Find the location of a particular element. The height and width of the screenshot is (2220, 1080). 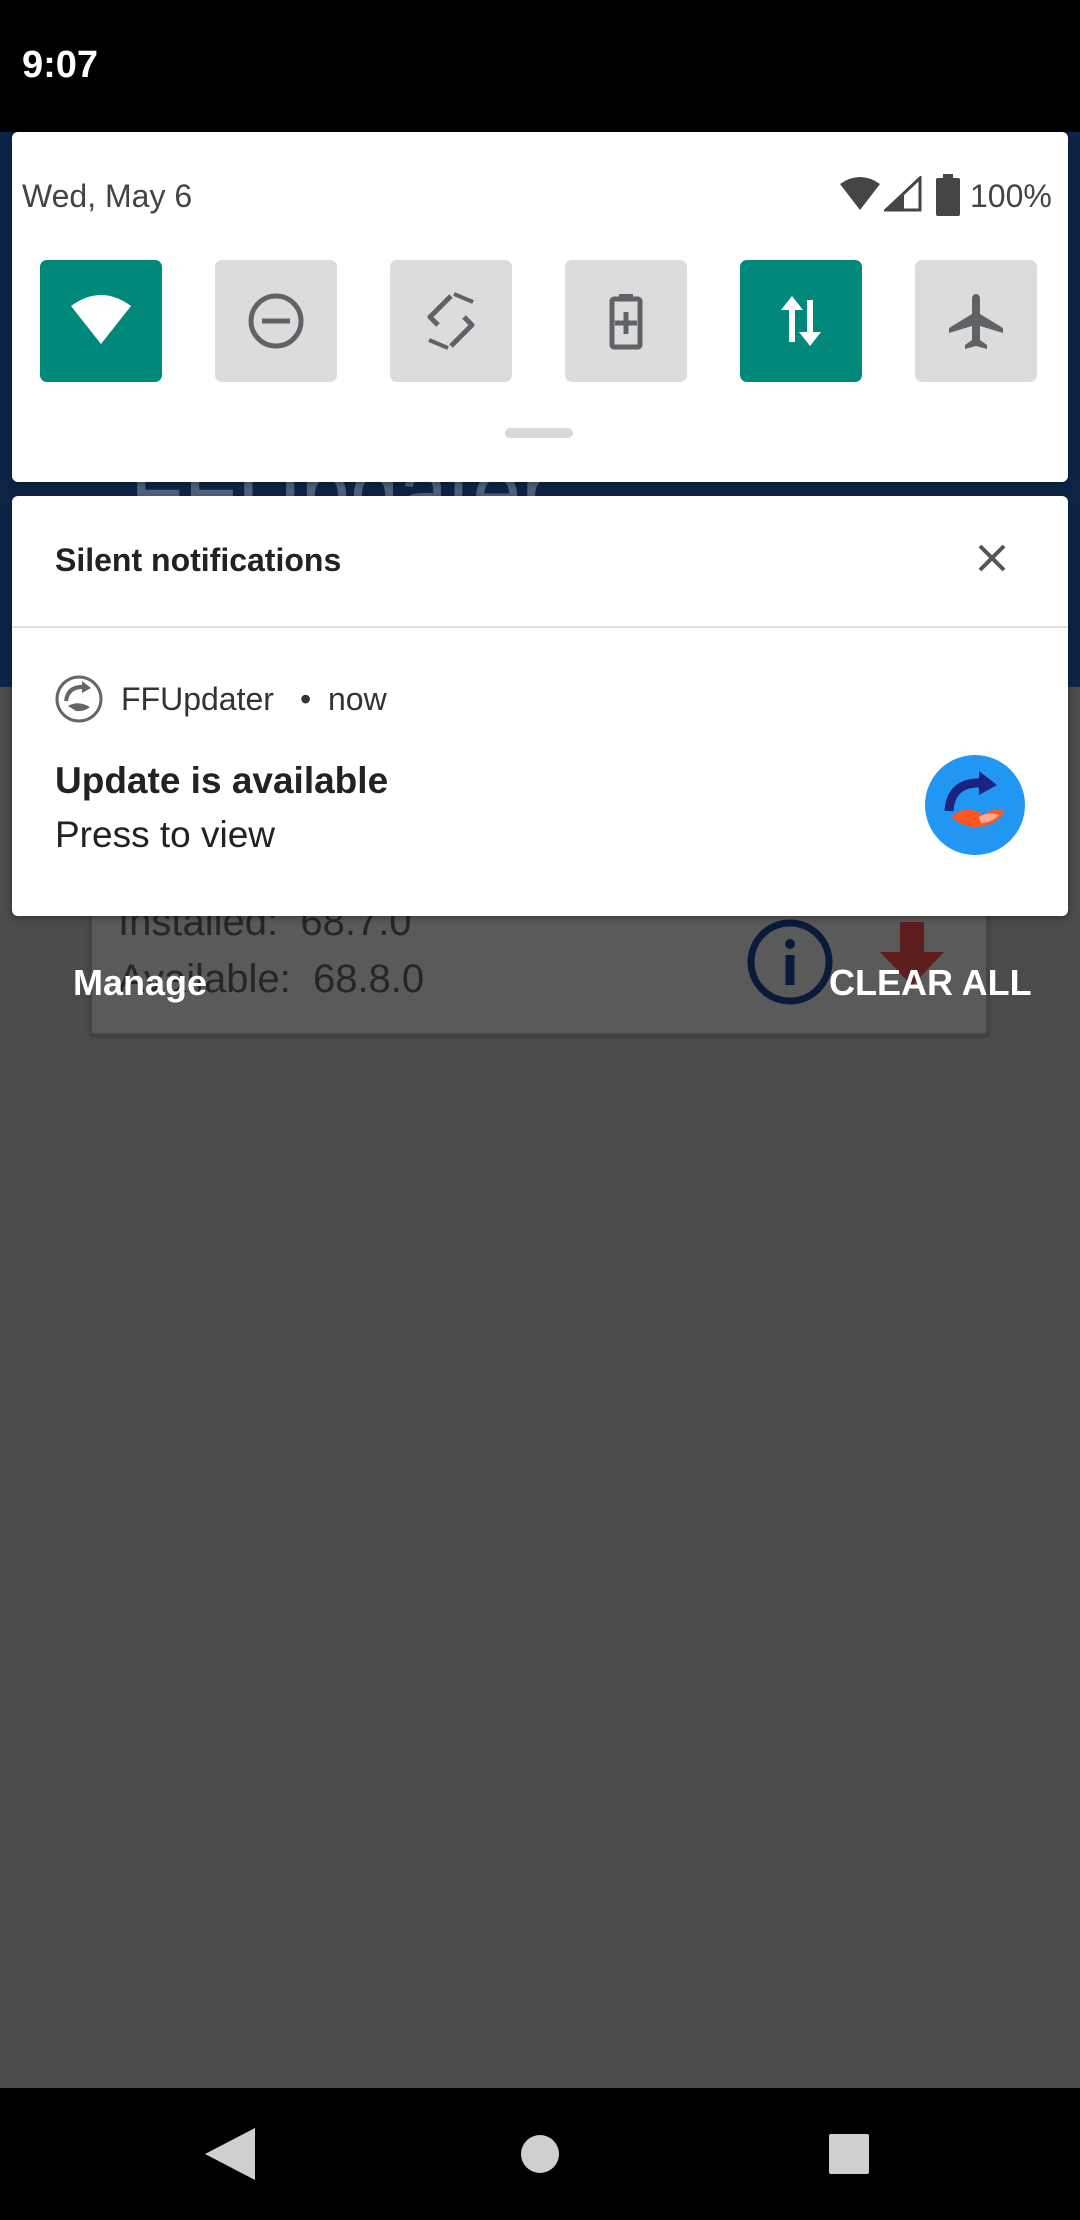

dismiss-section-button is located at coordinates (992, 558).